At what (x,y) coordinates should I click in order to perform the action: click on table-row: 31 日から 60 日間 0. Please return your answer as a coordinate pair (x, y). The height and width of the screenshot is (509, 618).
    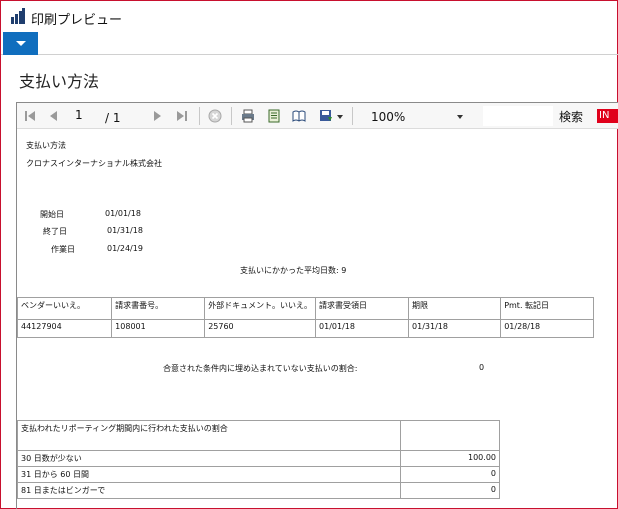
    Looking at the image, I should click on (258, 474).